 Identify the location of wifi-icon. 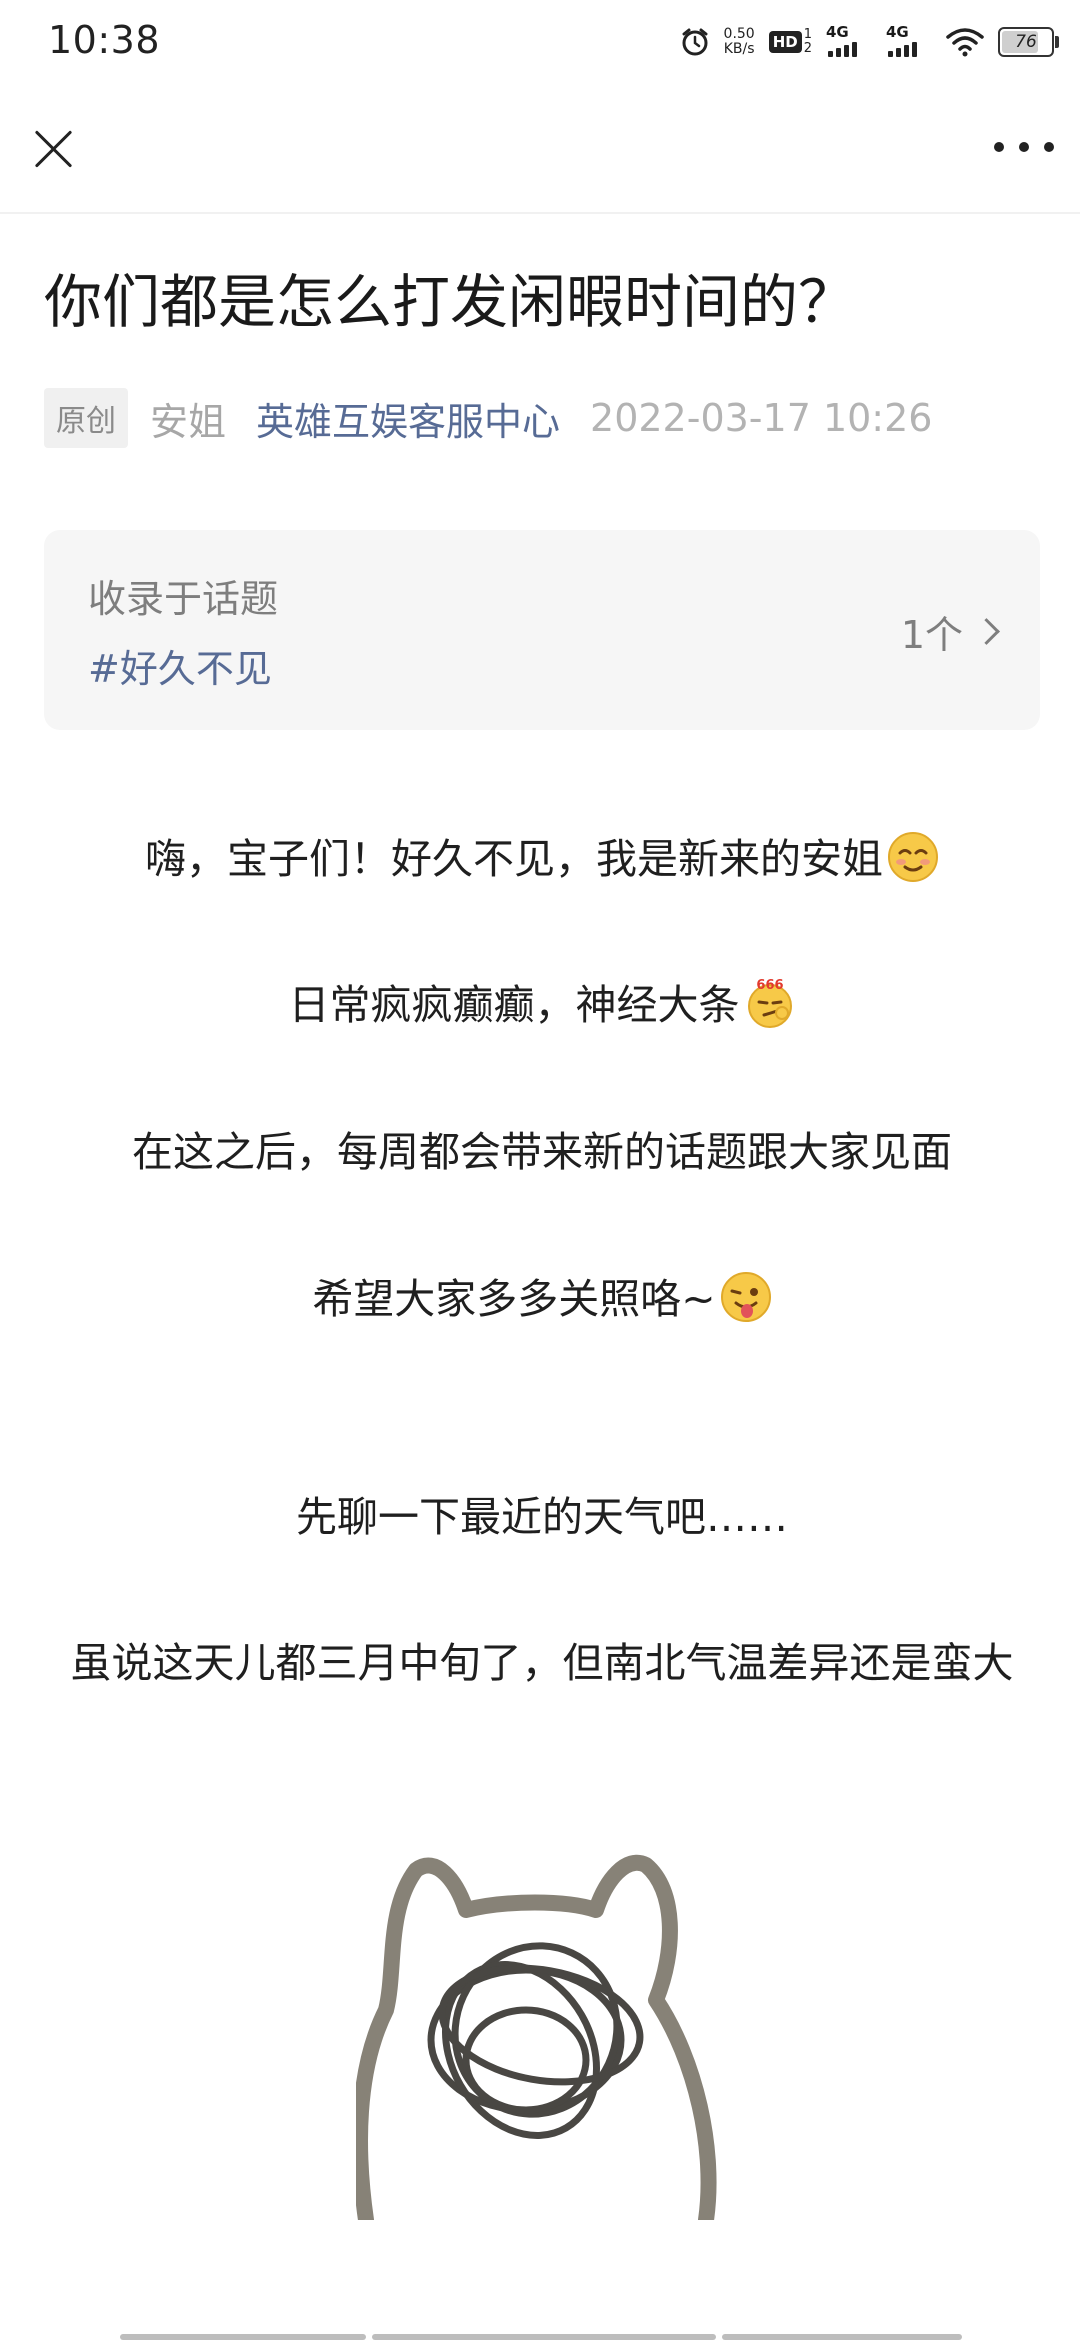
(965, 42).